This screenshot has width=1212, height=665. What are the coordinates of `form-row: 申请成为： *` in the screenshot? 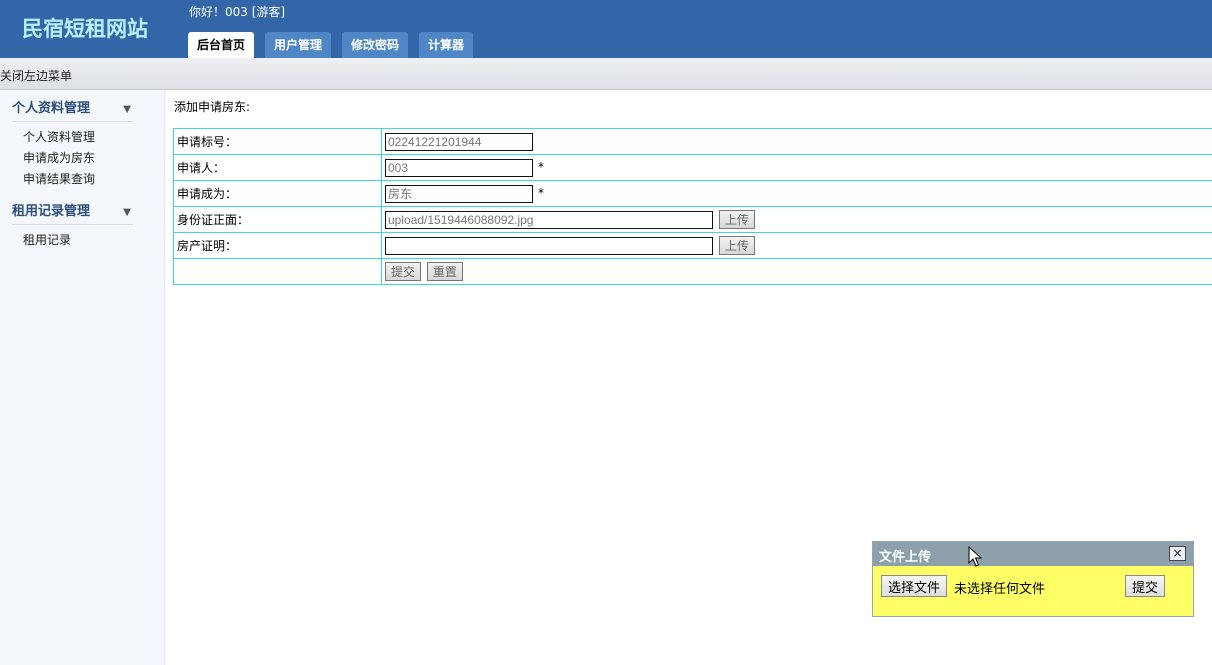 It's located at (692, 193).